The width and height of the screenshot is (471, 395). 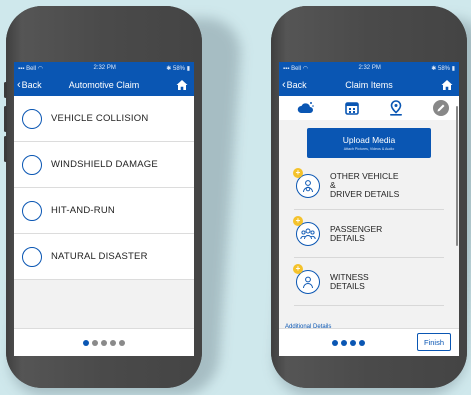 I want to click on nav-bar: ‹ Back Automotive Claim, so click(x=104, y=85).